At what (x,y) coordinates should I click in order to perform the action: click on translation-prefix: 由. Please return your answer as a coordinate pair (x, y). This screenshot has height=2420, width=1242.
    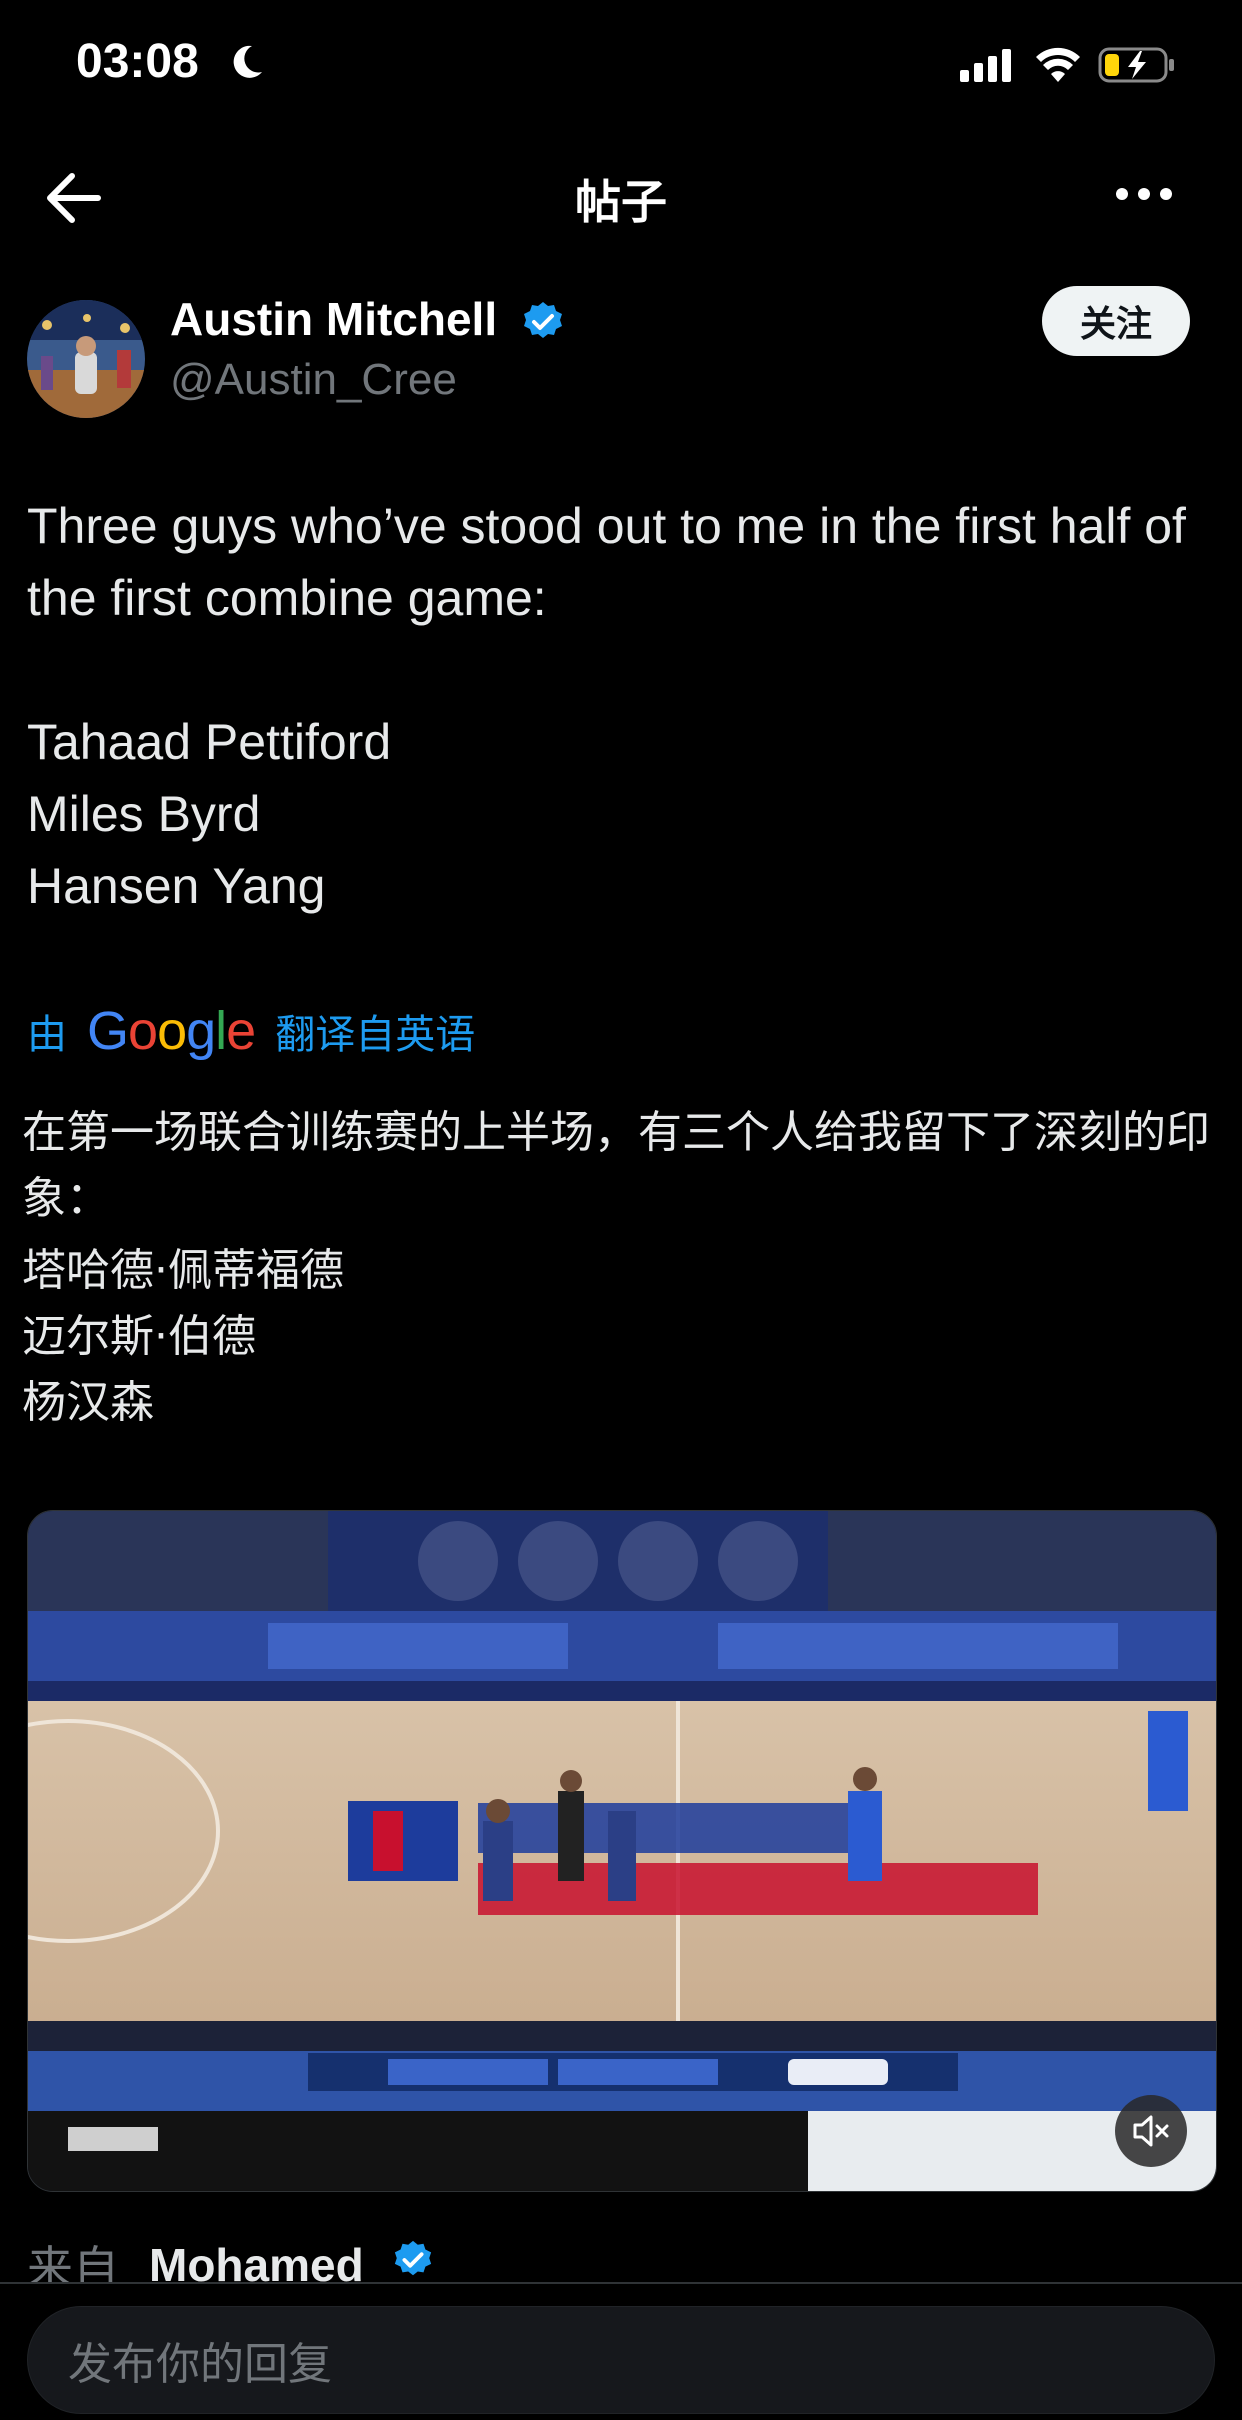
    Looking at the image, I should click on (47, 1035).